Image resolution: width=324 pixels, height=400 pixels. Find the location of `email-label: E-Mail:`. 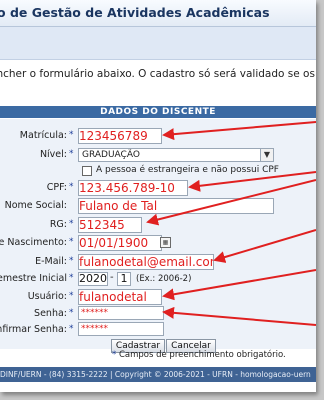

email-label: E-Mail: is located at coordinates (51, 261).